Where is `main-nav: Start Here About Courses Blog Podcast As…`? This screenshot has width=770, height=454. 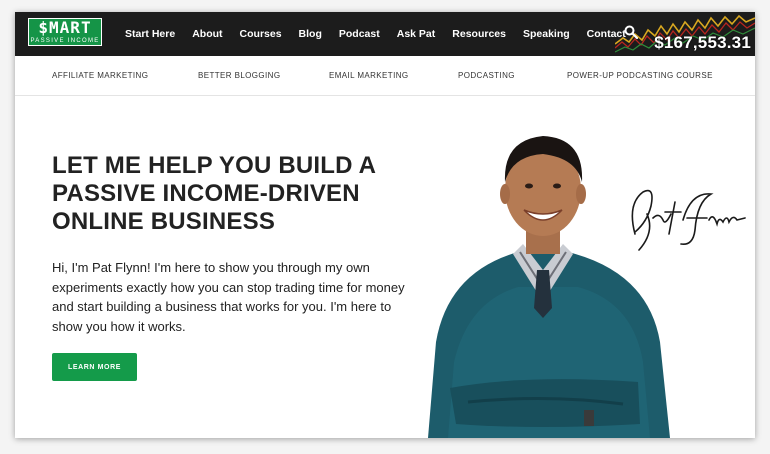
main-nav: Start Here About Courses Blog Podcast As… is located at coordinates (384, 34).